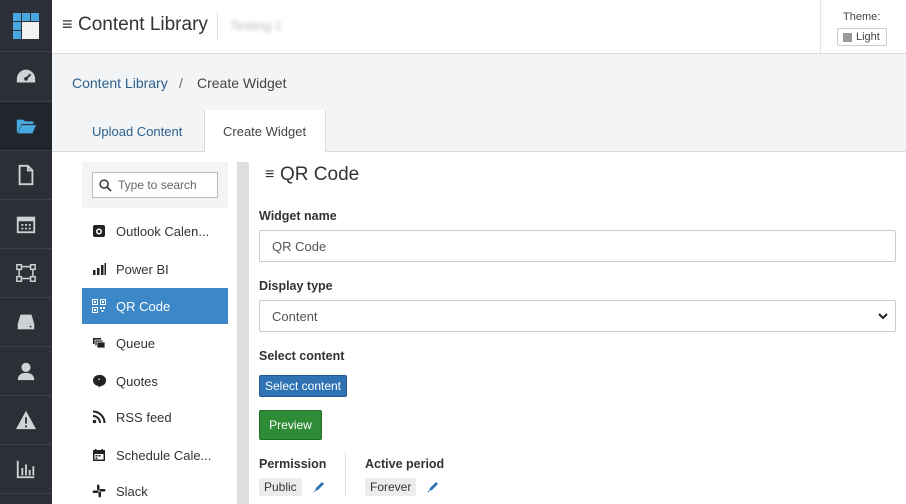 The height and width of the screenshot is (504, 906). I want to click on dashboard-icon, so click(26, 77).